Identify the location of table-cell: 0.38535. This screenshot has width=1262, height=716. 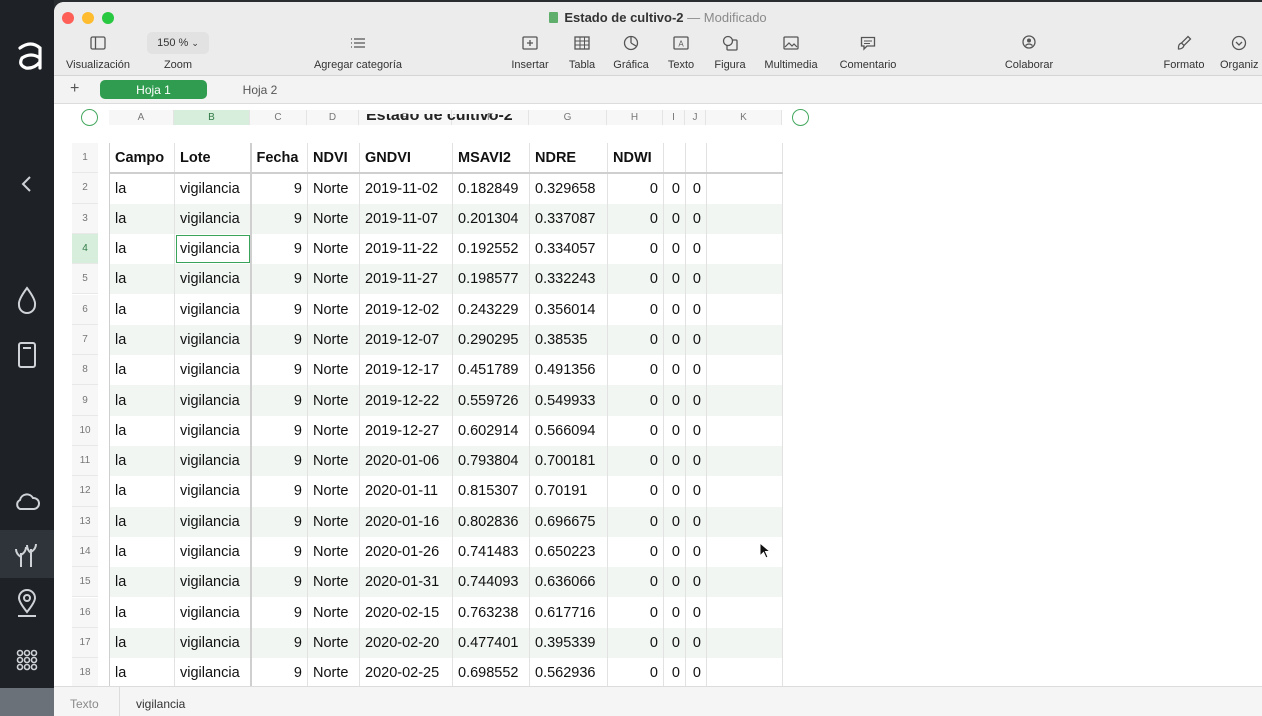
(568, 340).